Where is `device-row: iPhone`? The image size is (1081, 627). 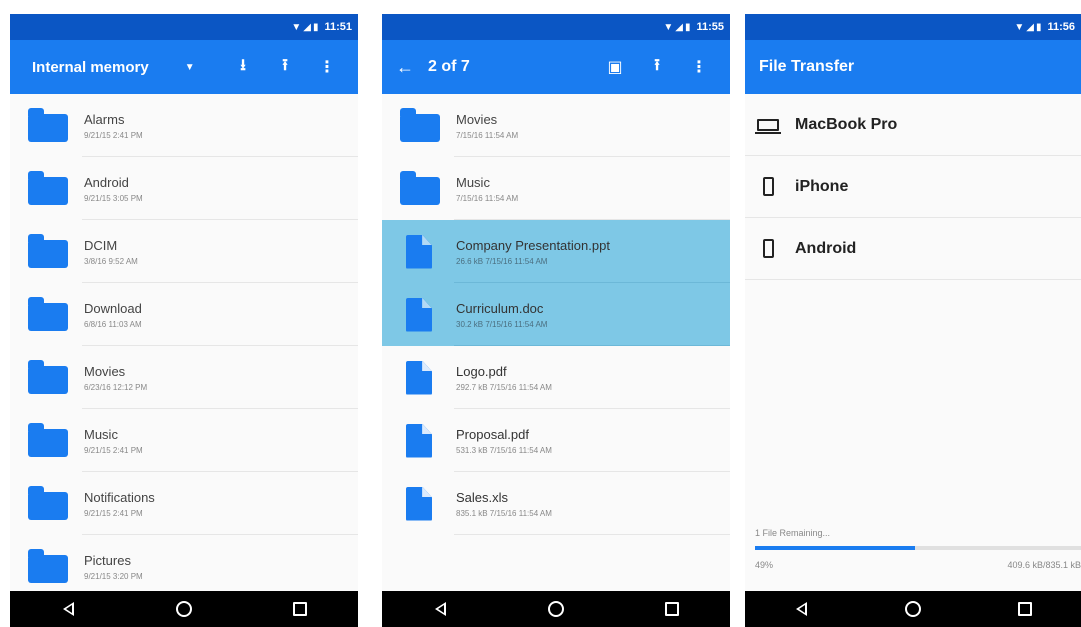 device-row: iPhone is located at coordinates (913, 187).